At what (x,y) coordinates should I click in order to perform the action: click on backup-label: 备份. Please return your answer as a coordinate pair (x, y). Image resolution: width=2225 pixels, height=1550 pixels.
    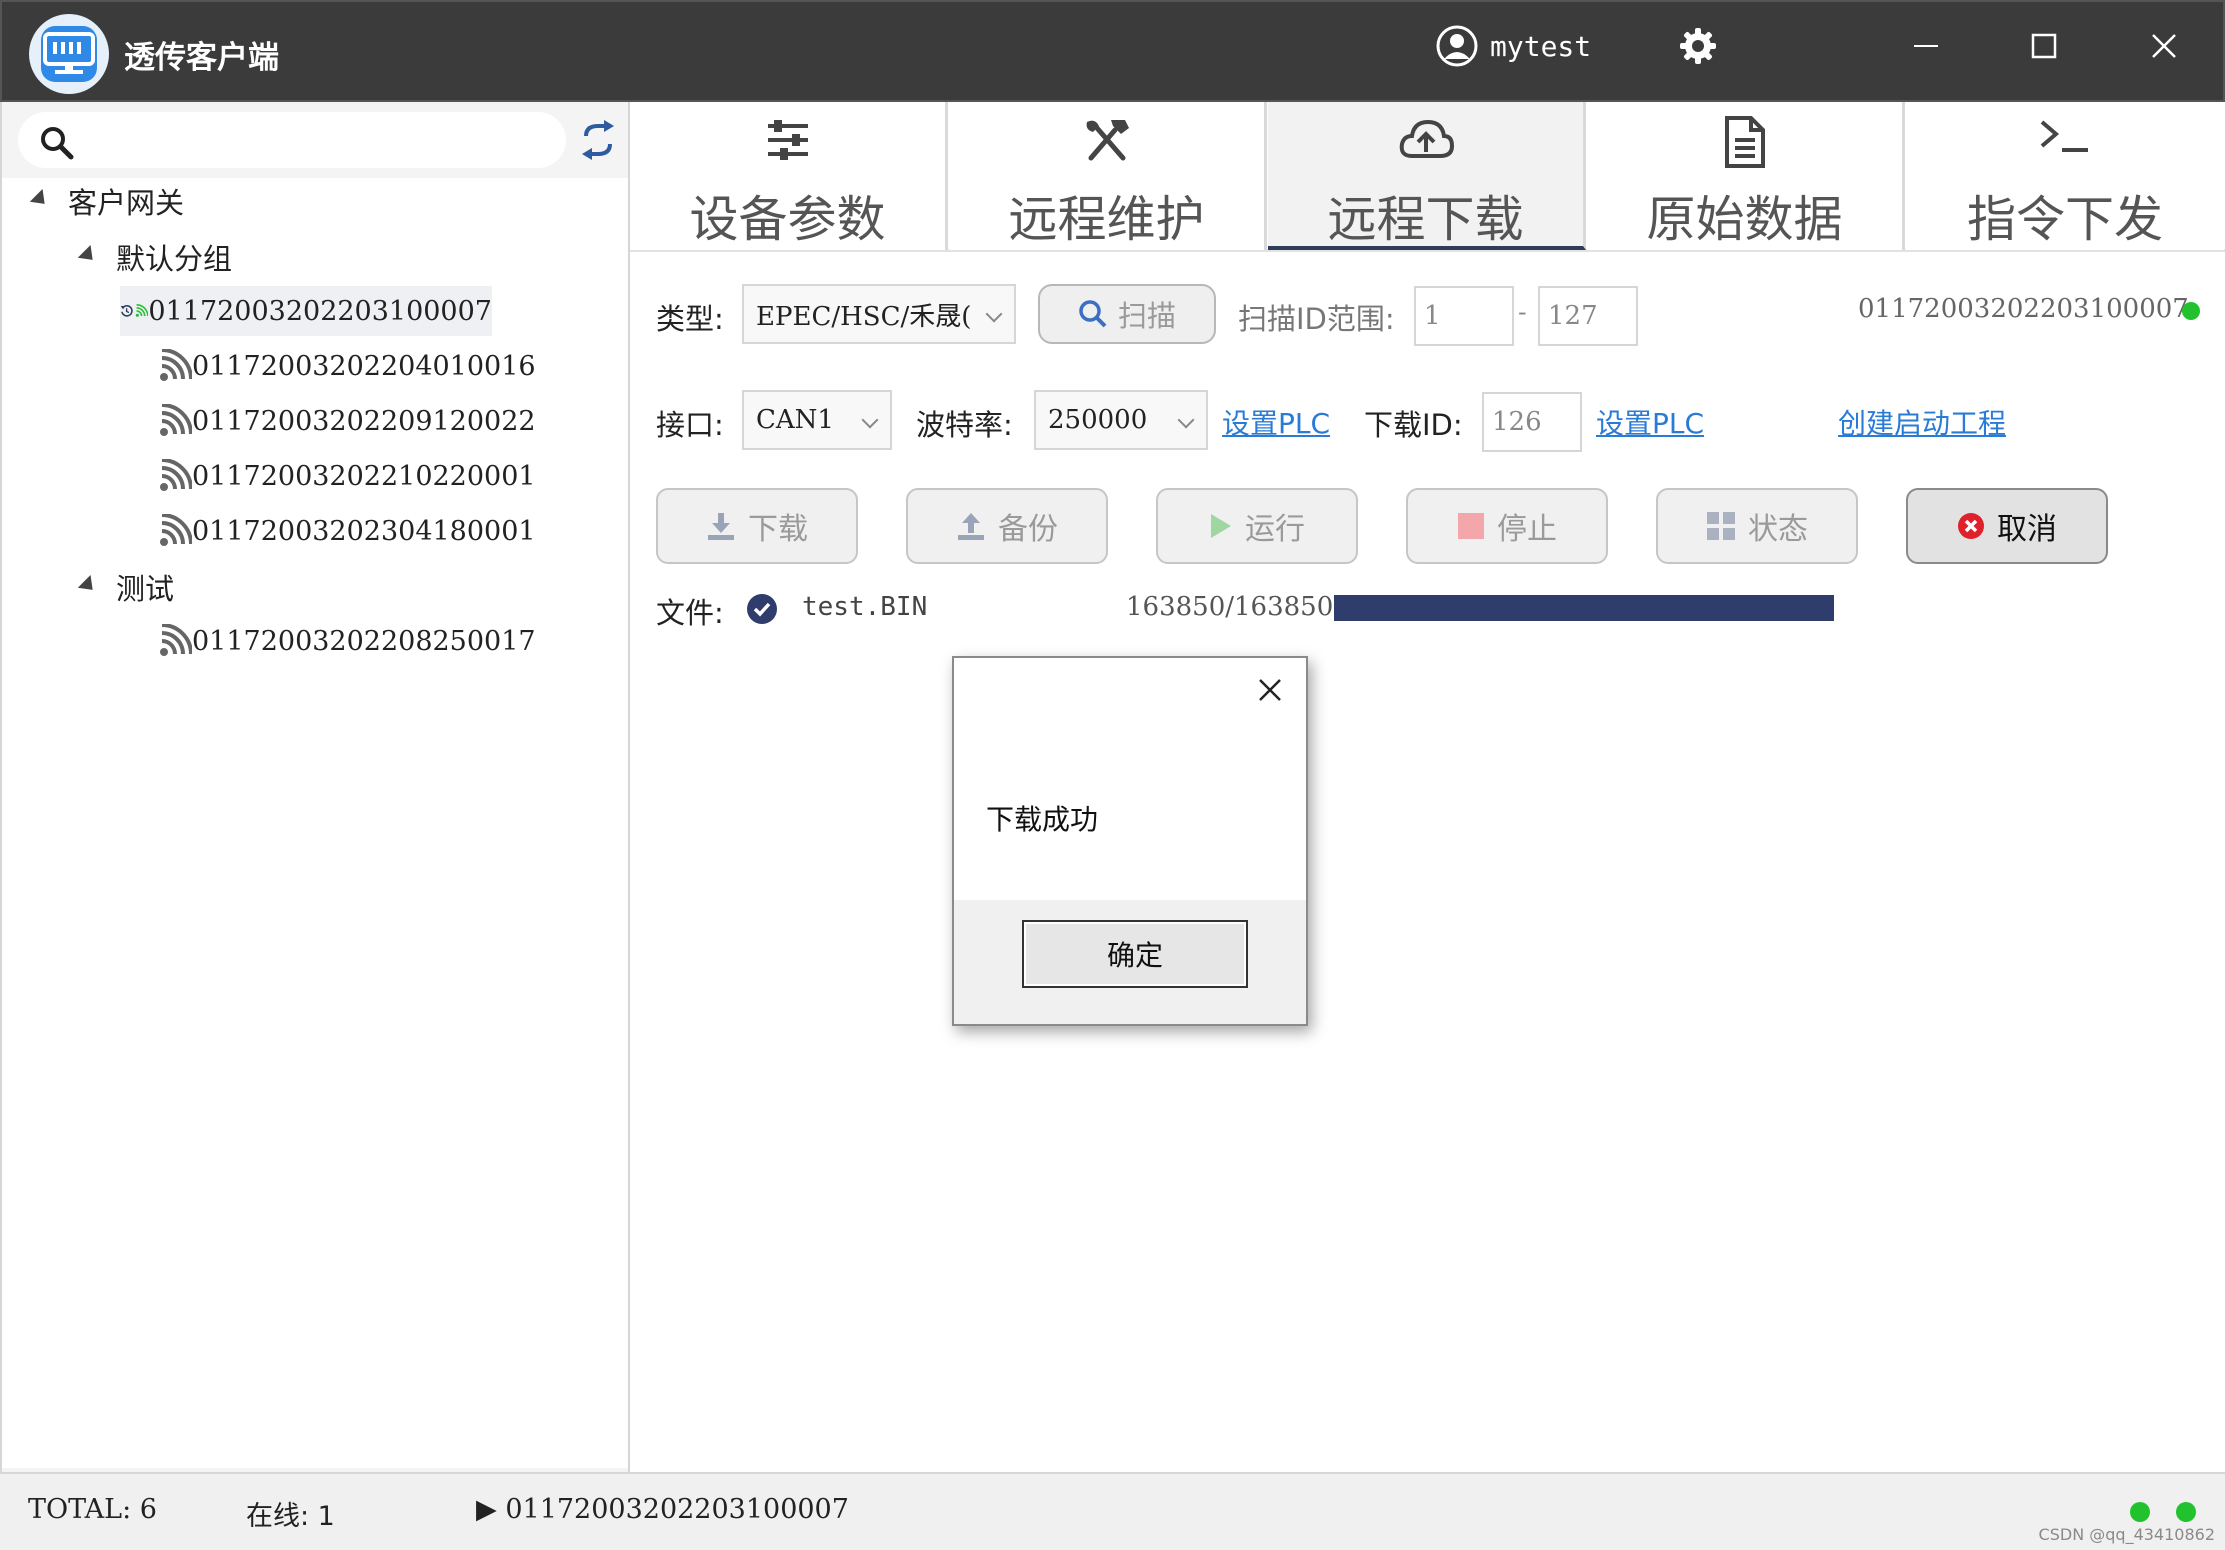
    Looking at the image, I should click on (1028, 529).